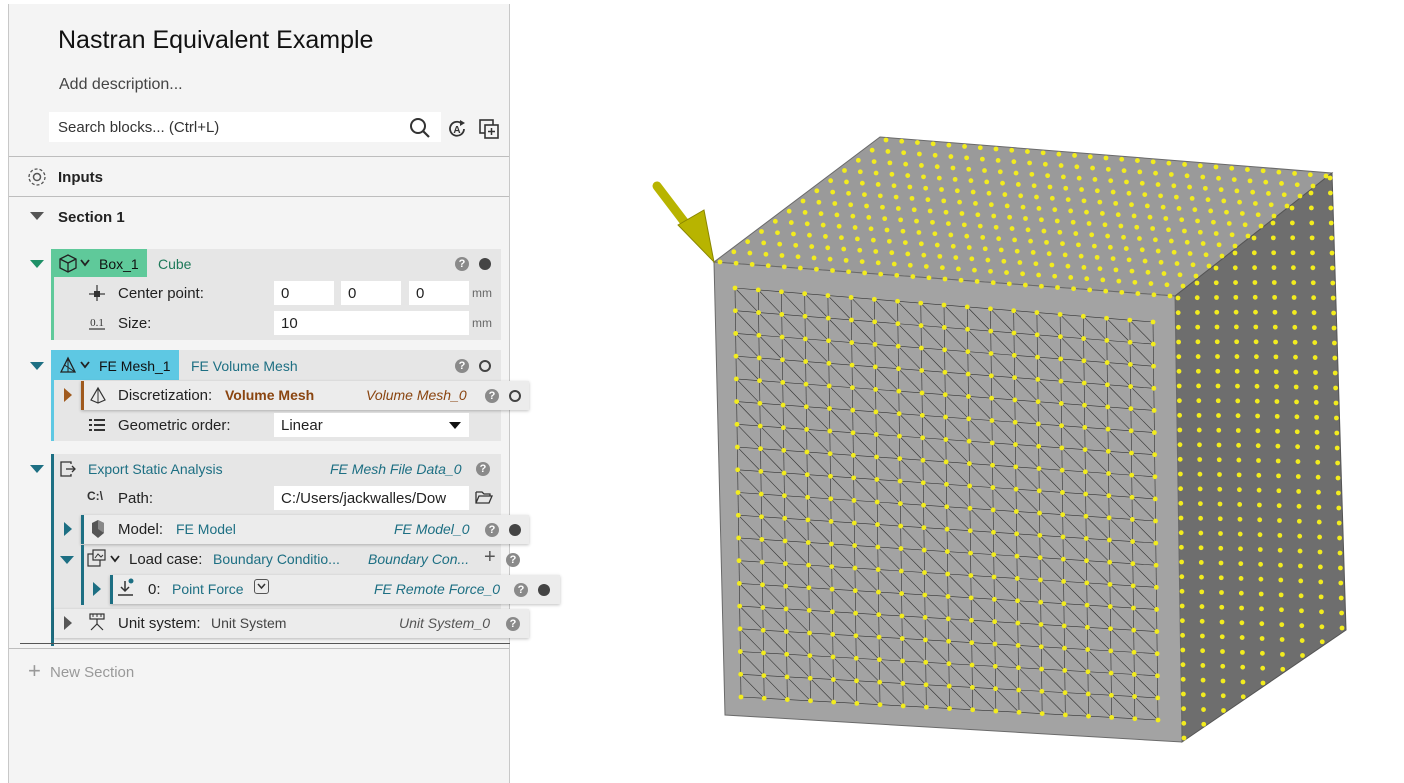  What do you see at coordinates (80, 177) in the screenshot?
I see `inputs-label: Inputs` at bounding box center [80, 177].